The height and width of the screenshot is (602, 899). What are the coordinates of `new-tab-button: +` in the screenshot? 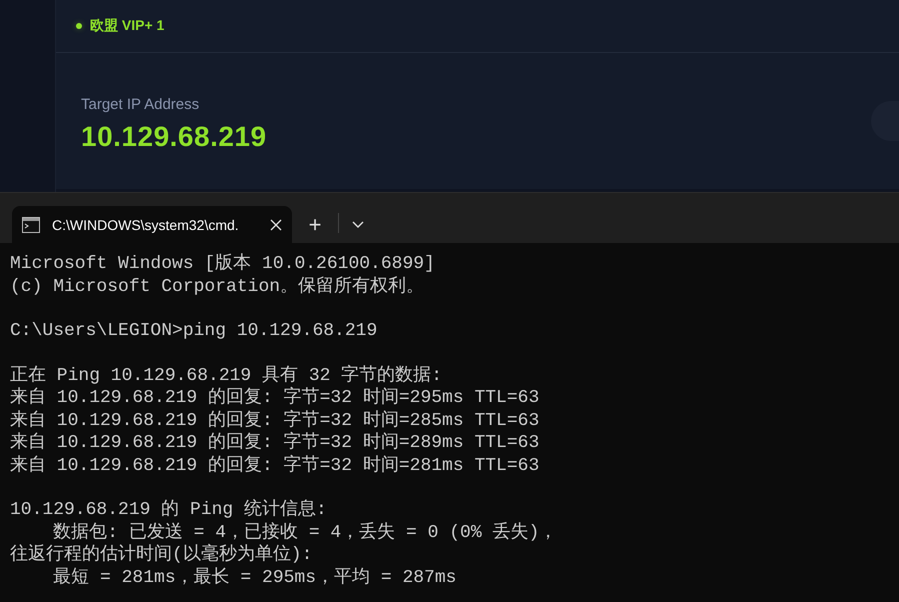 It's located at (315, 224).